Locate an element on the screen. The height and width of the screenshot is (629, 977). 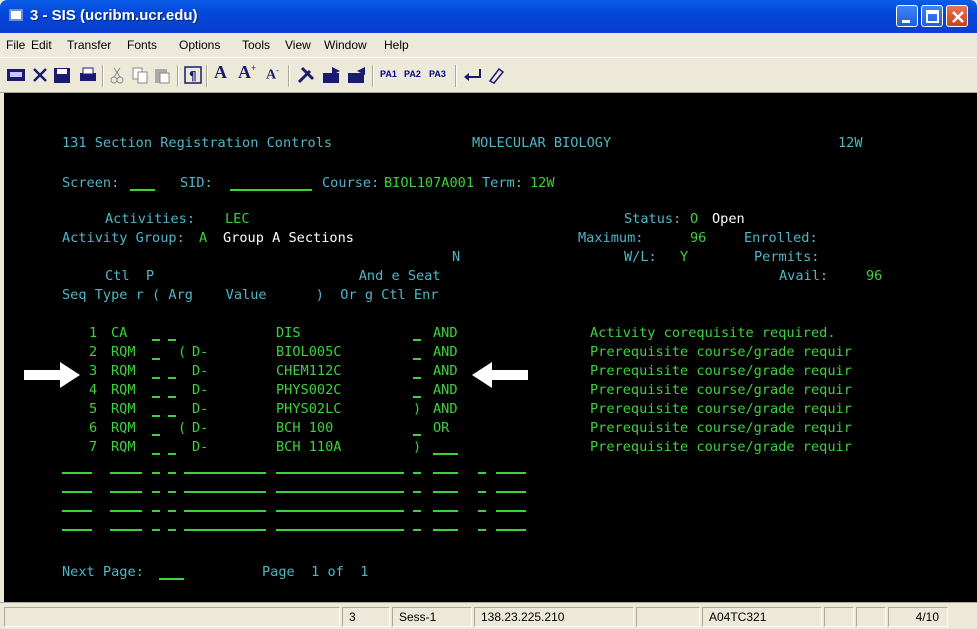
row-value: CHEM112C is located at coordinates (308, 371).